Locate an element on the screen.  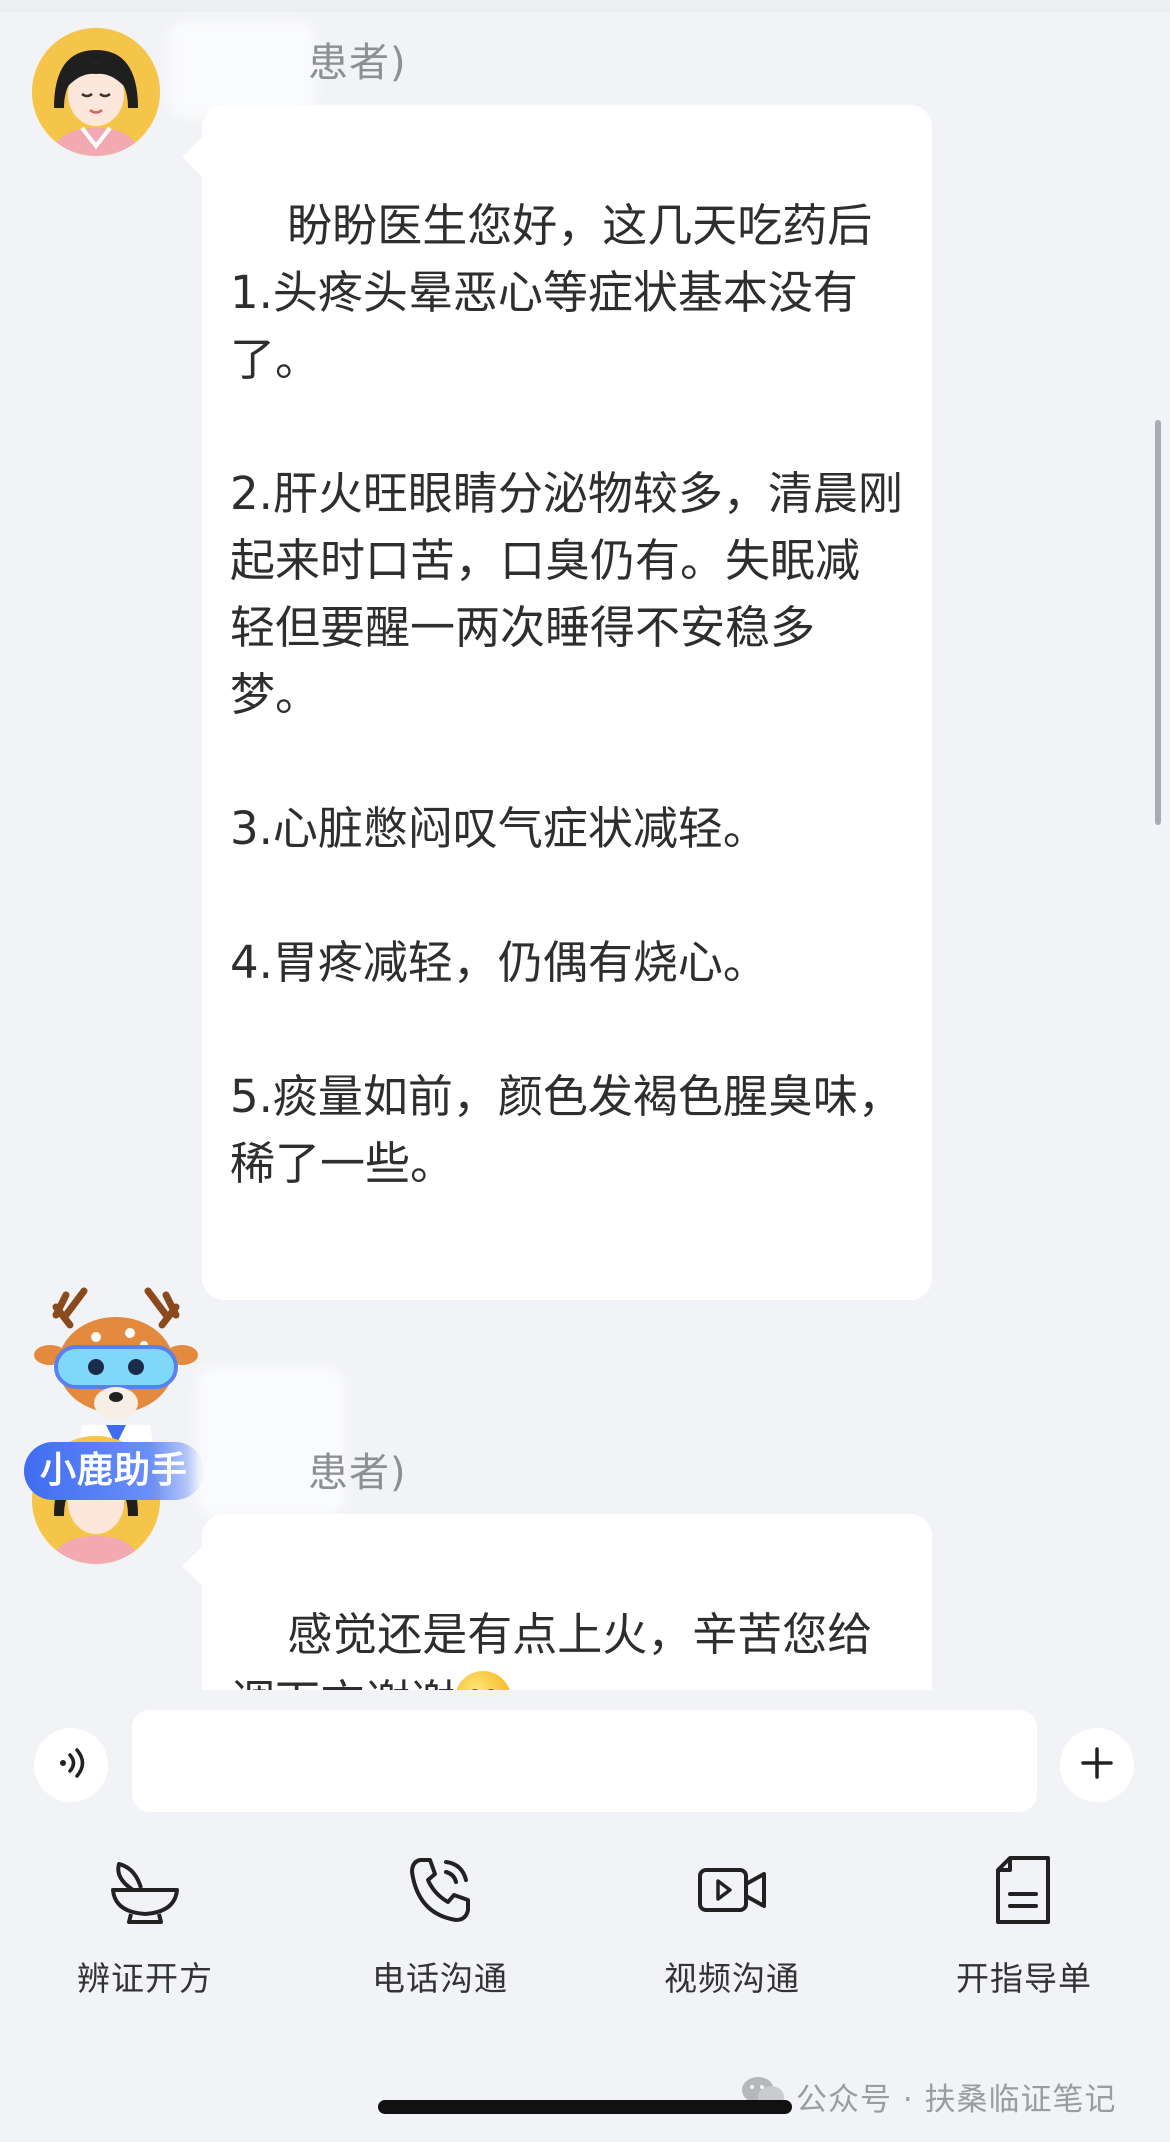
top-divider is located at coordinates (585, 6).